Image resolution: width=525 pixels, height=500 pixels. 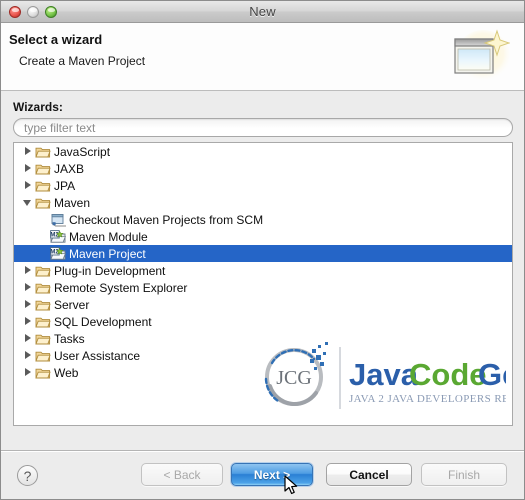 I want to click on page-subtitle: Create a Maven Project, so click(x=82, y=61).